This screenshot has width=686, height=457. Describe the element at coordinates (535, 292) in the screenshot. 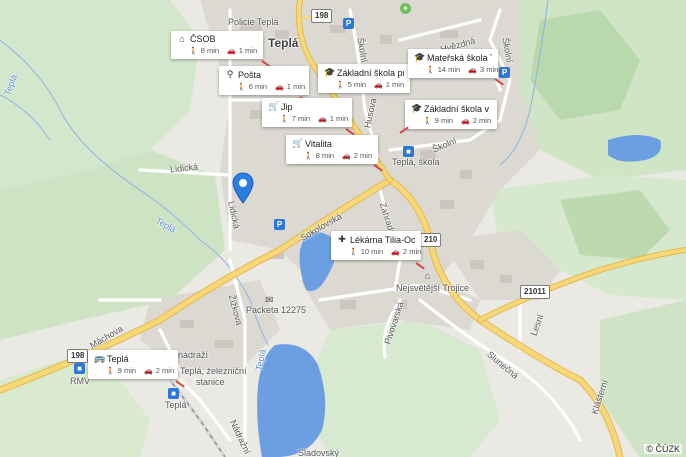

I see `road-shield-21011: 21011` at that location.